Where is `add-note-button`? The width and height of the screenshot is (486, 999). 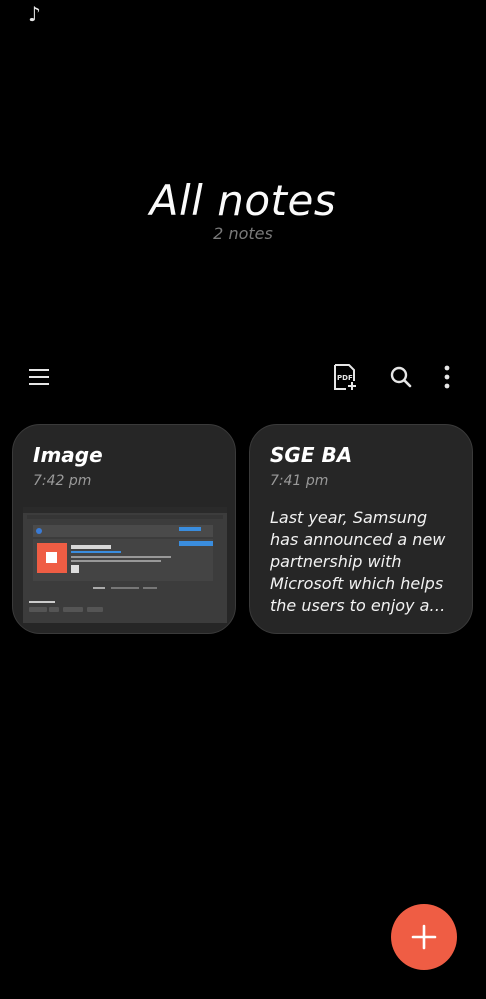
add-note-button is located at coordinates (424, 937).